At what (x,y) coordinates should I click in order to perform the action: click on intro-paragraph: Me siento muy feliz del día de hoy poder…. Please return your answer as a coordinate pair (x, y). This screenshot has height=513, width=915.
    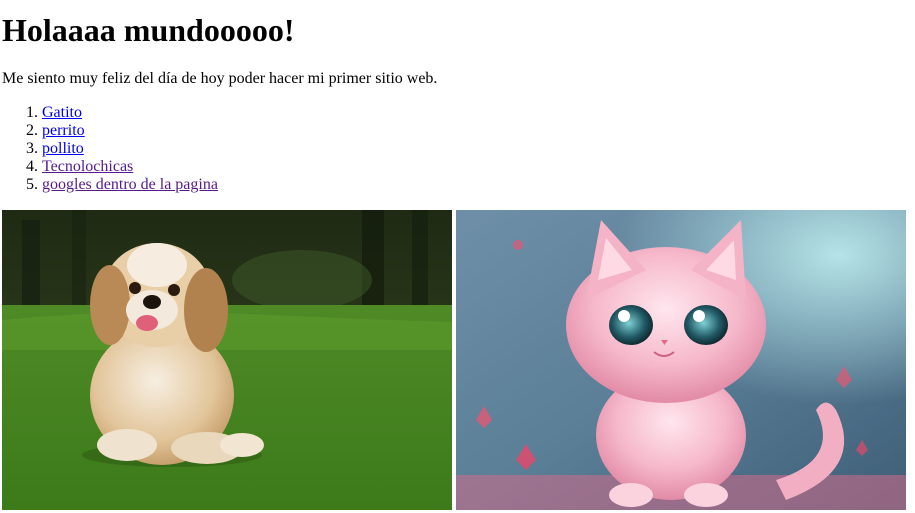
    Looking at the image, I should click on (220, 78).